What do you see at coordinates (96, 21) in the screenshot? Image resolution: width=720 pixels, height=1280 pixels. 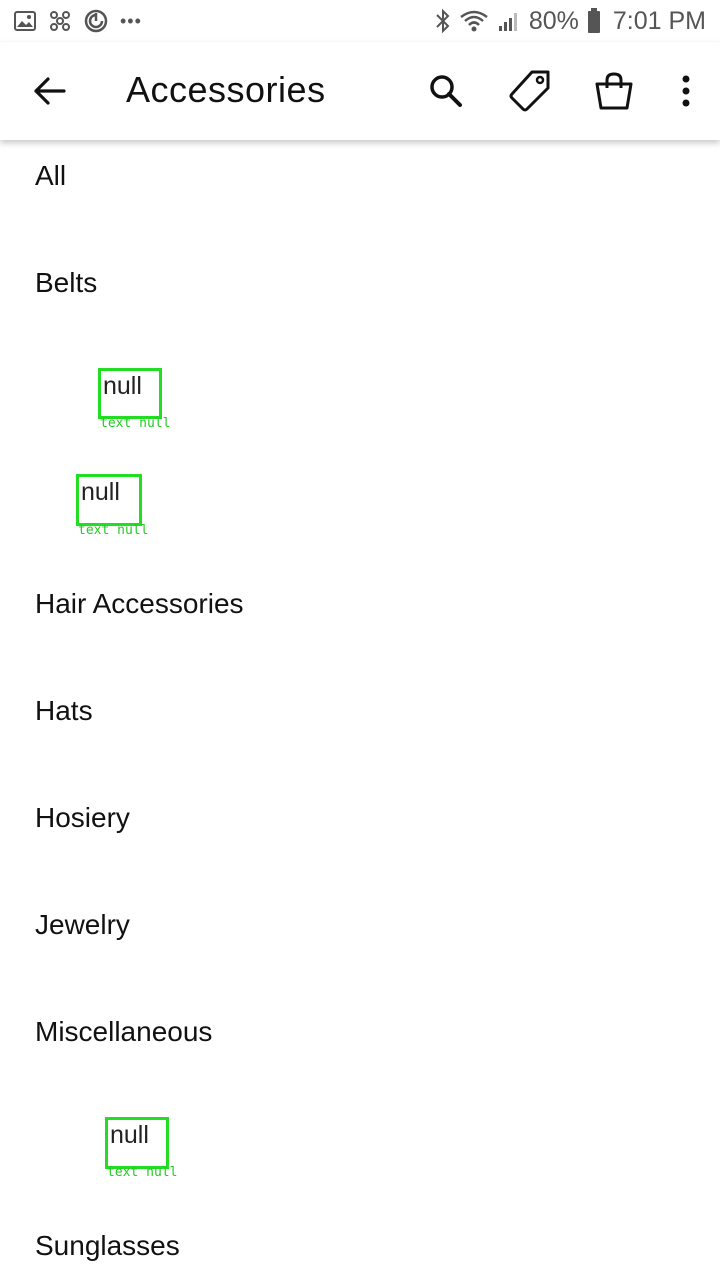 I see `sync-icon` at bounding box center [96, 21].